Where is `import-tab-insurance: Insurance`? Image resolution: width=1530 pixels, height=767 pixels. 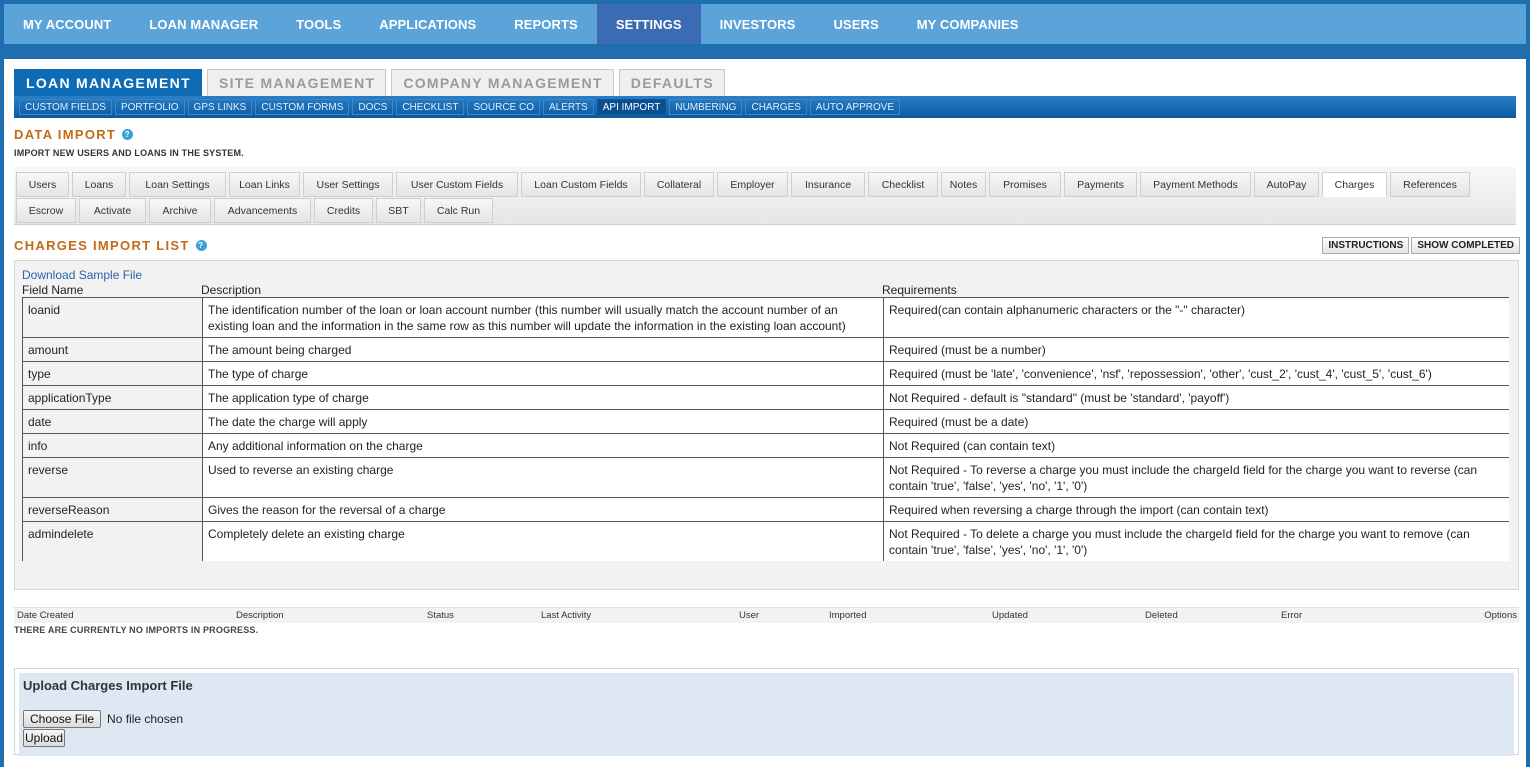
import-tab-insurance: Insurance is located at coordinates (828, 184).